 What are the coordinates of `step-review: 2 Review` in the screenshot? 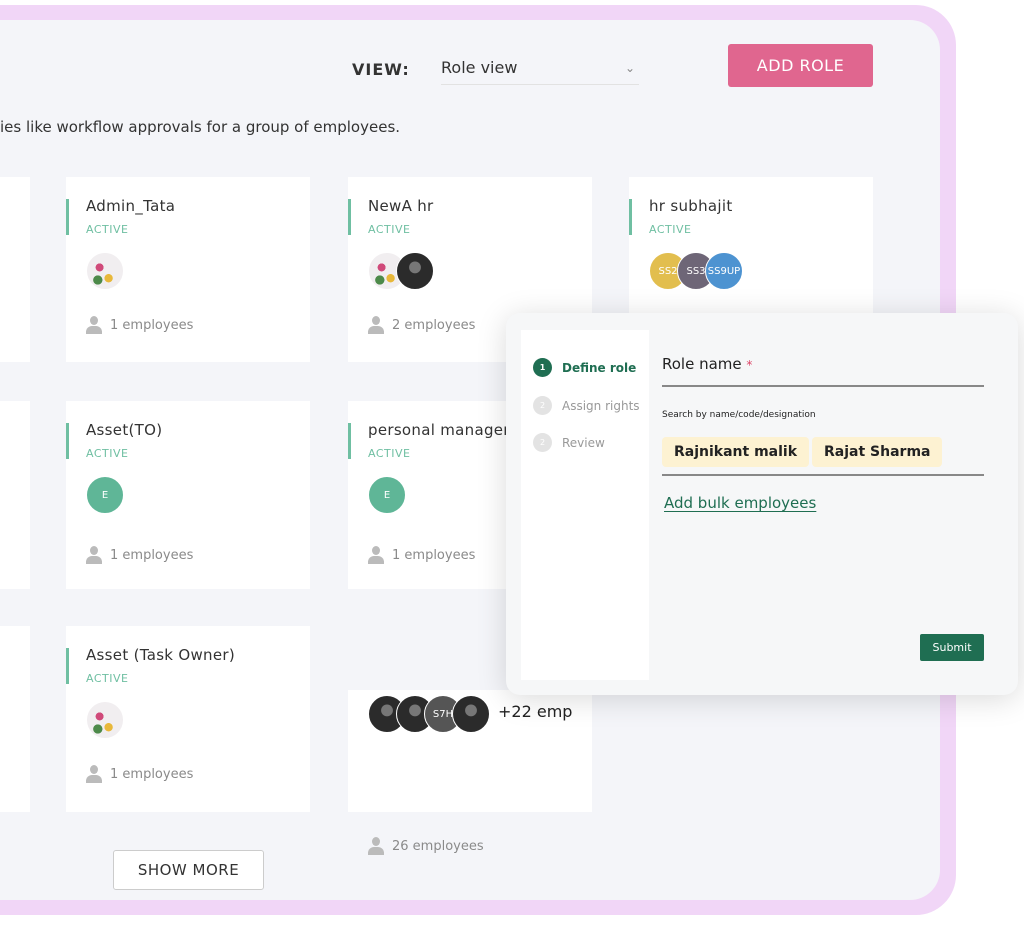 It's located at (569, 442).